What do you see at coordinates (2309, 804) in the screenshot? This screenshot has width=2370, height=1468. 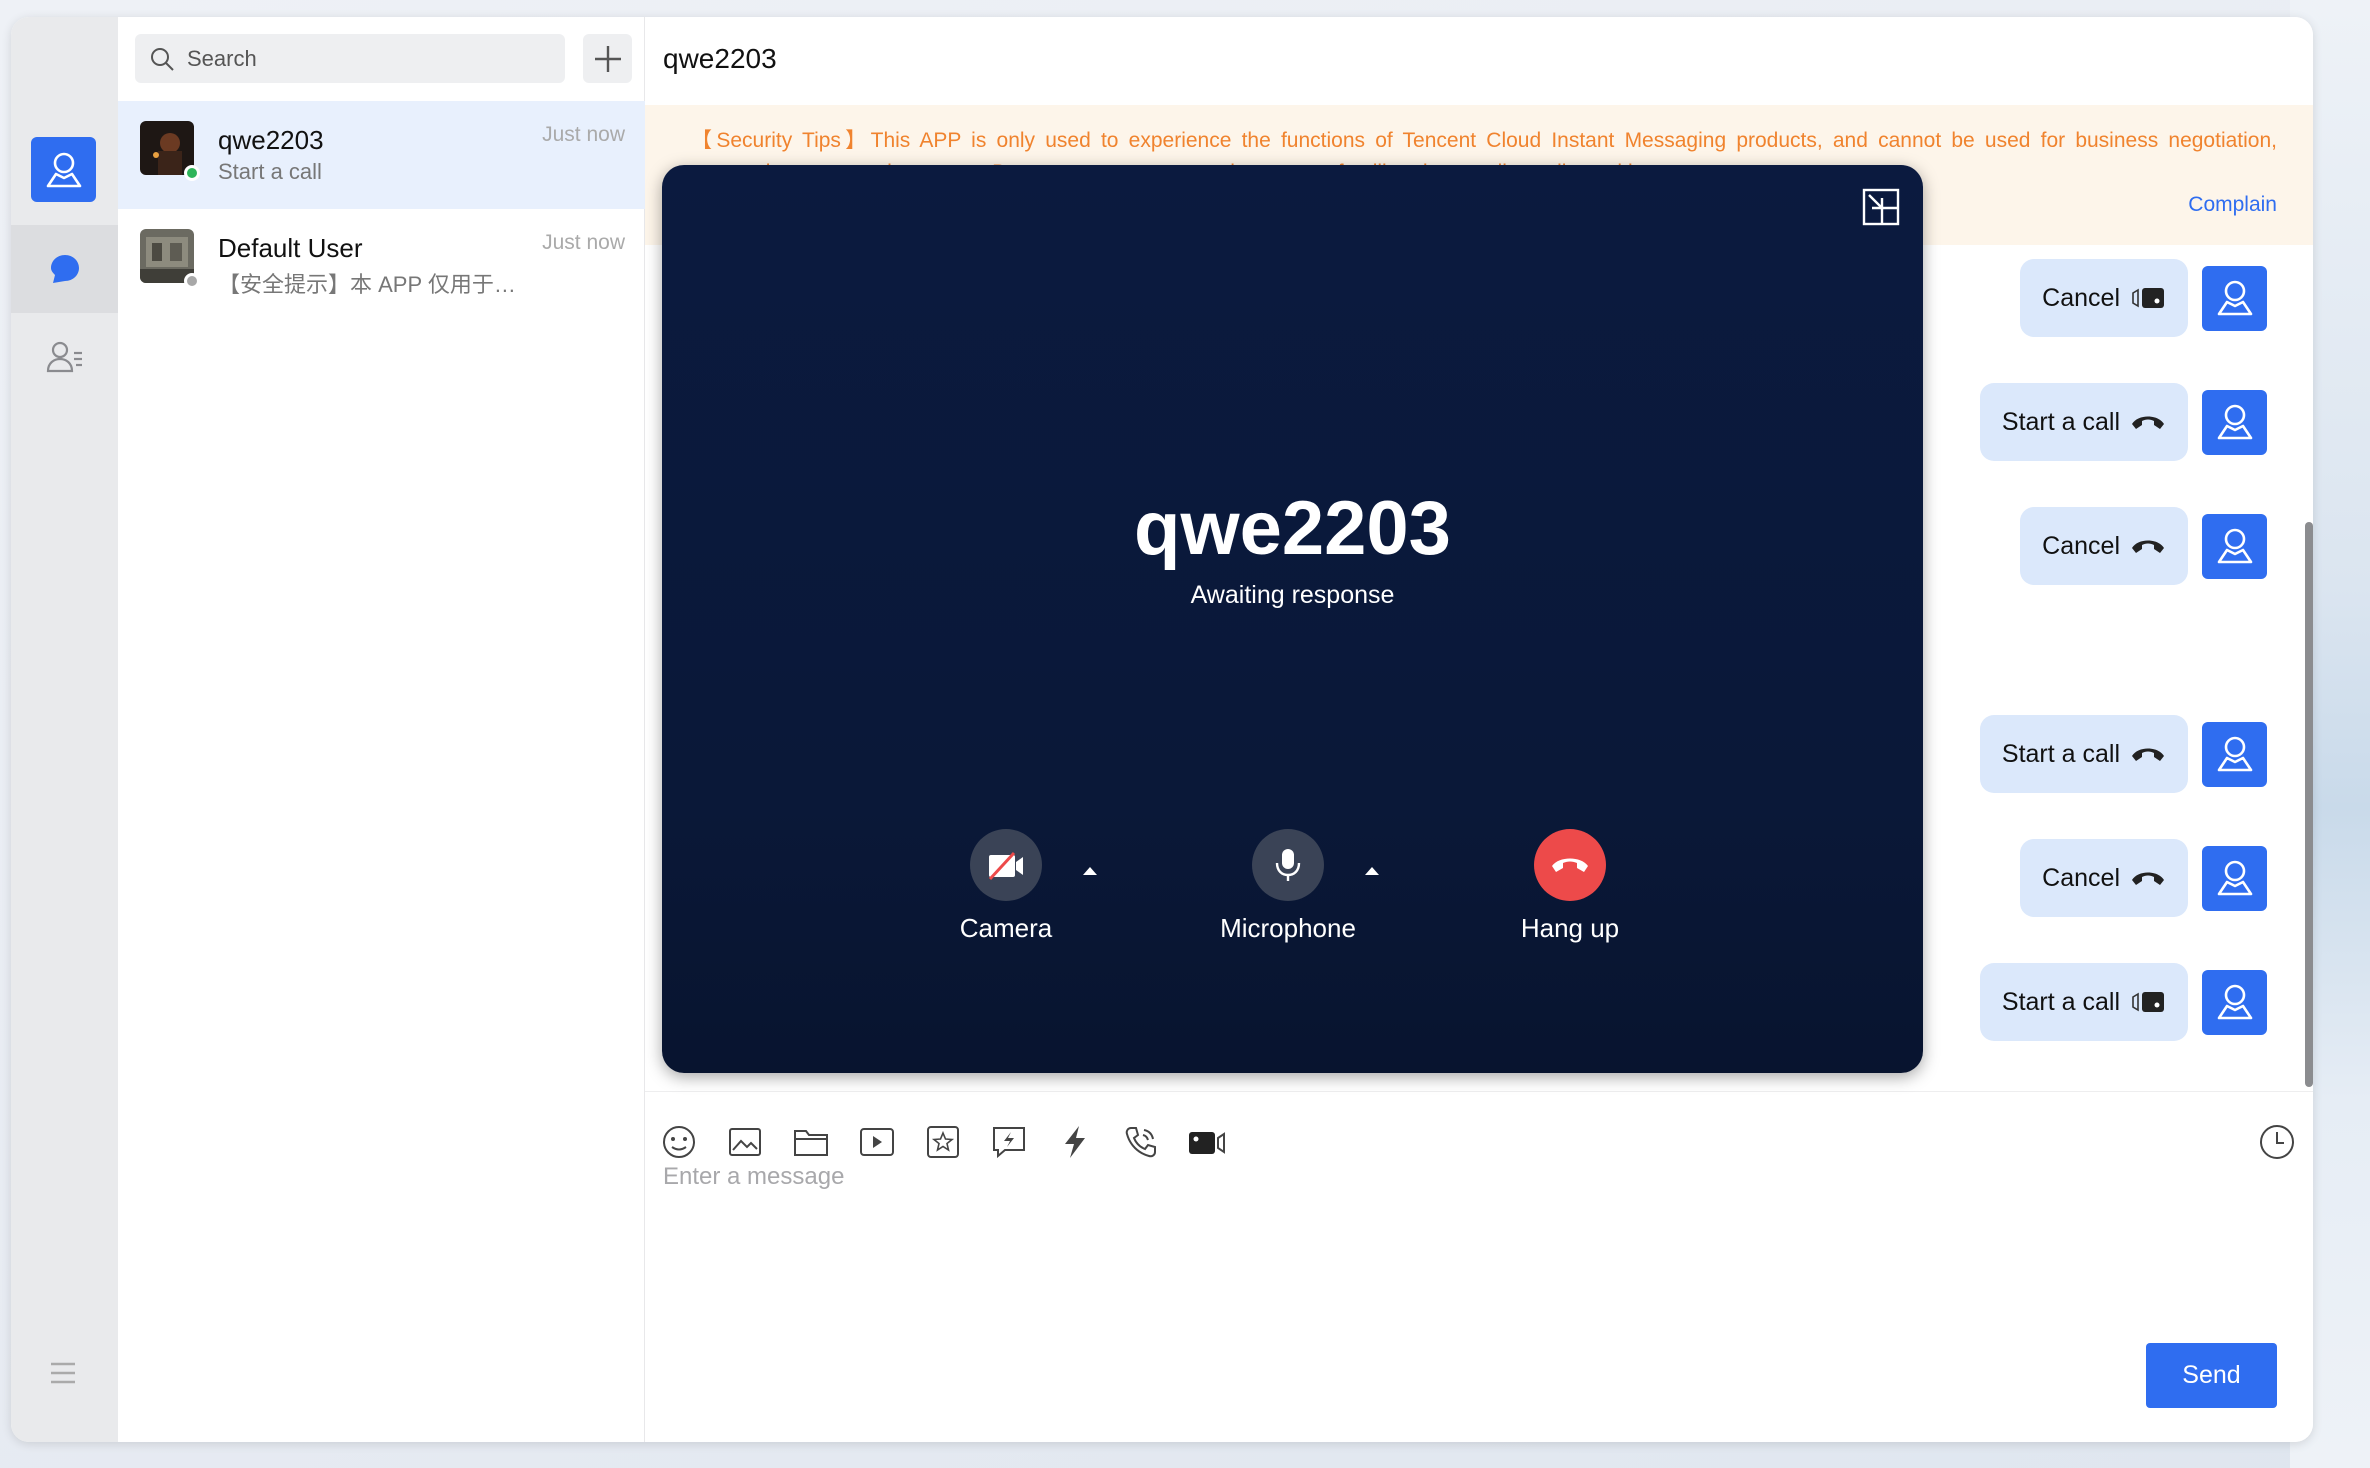 I see `message-scrollbar` at bounding box center [2309, 804].